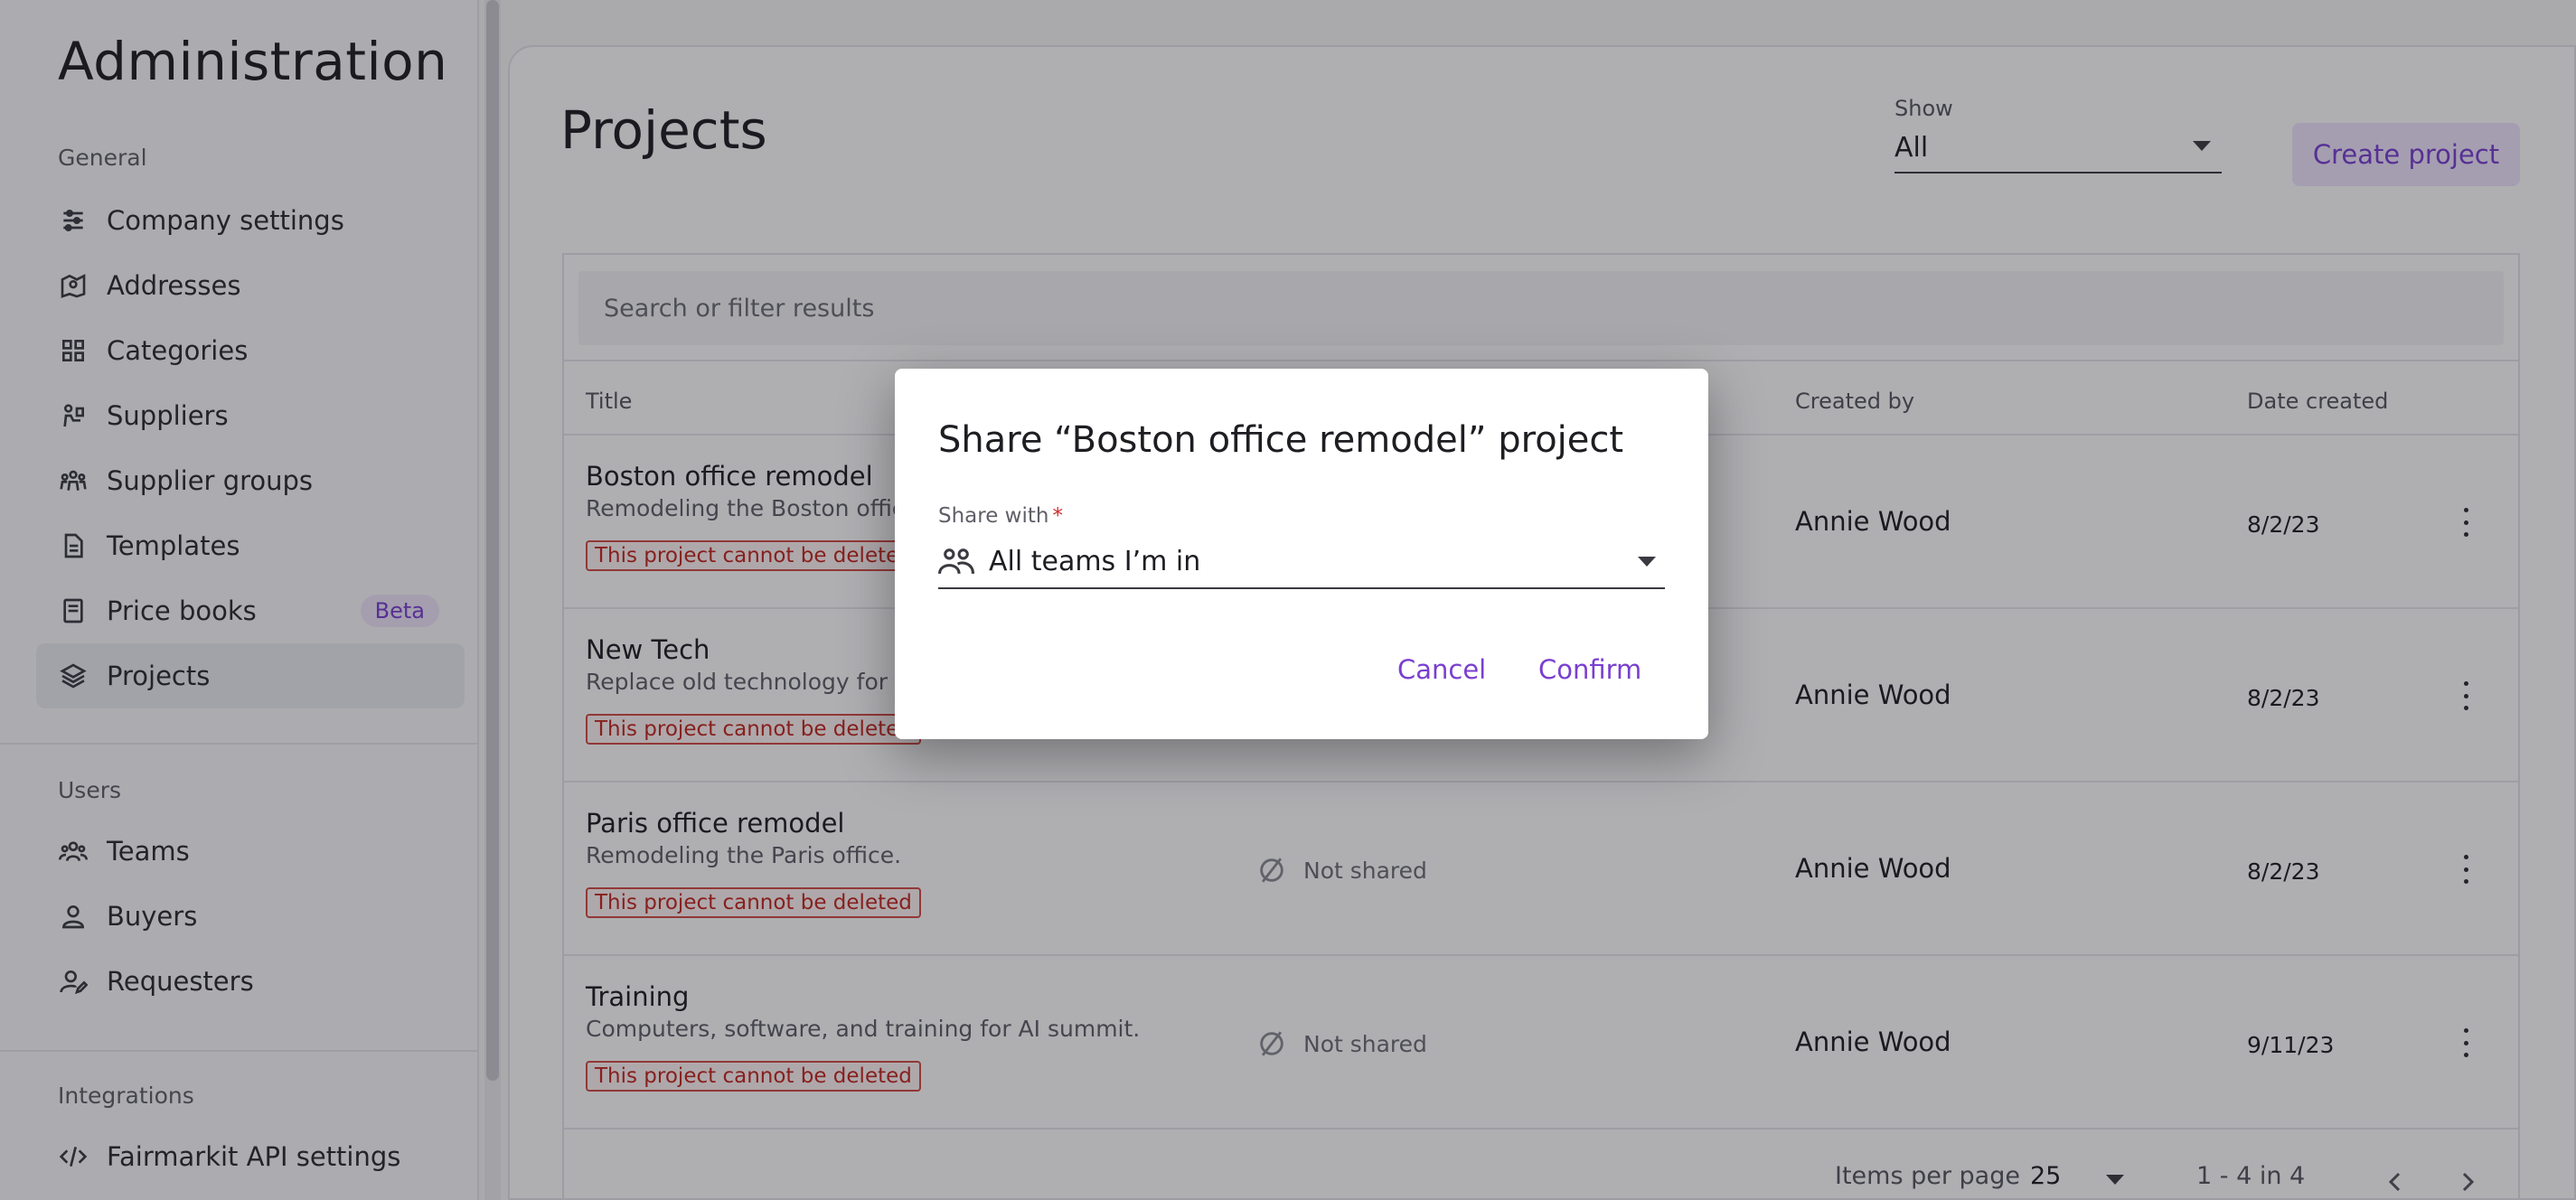 Image resolution: width=2576 pixels, height=1200 pixels. Describe the element at coordinates (1281, 440) in the screenshot. I see `dialog-title: Share “Boston office remodel” project` at that location.